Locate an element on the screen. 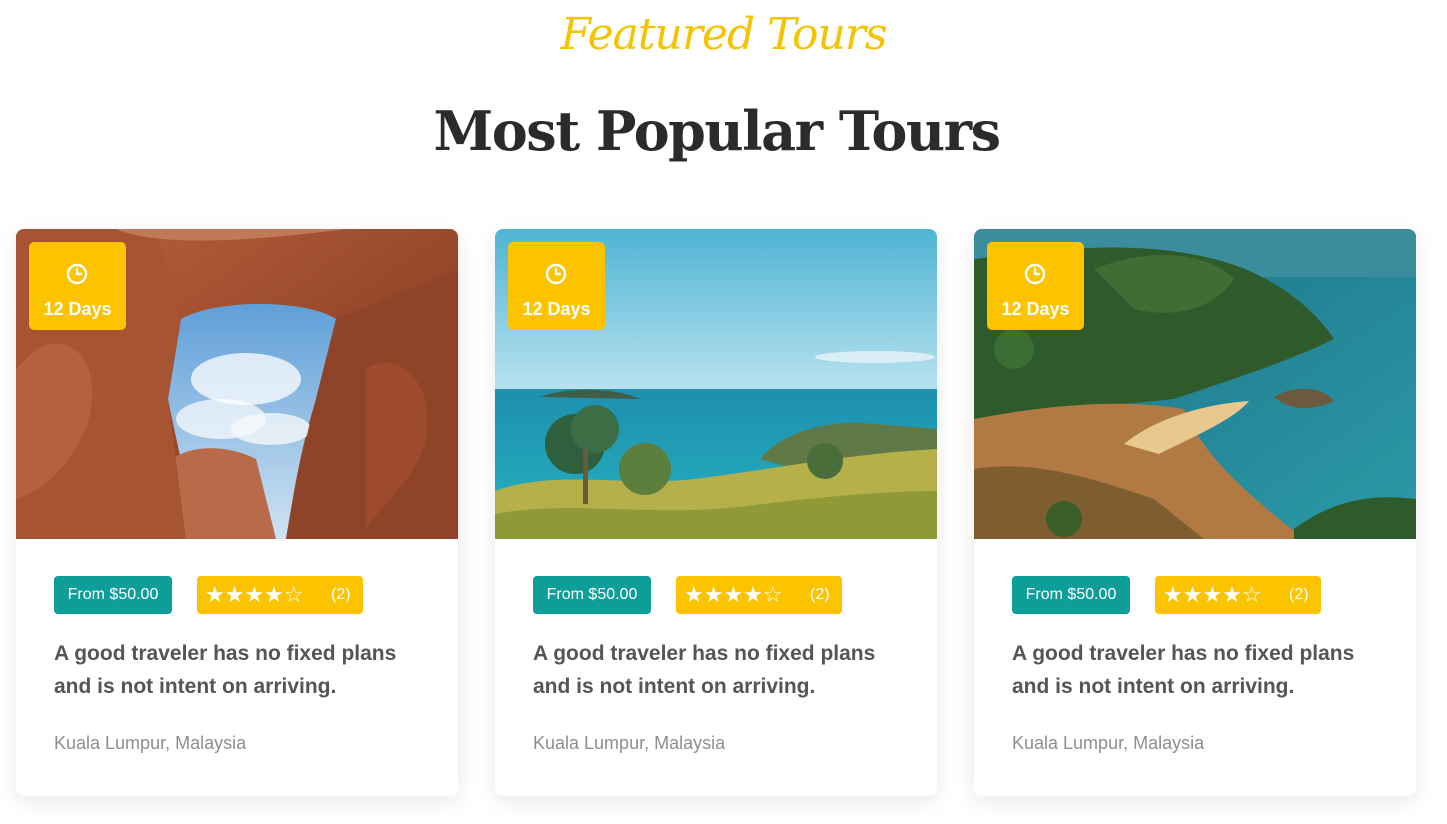 The height and width of the screenshot is (824, 1447). section-heading: Most Popular Tours is located at coordinates (717, 131).